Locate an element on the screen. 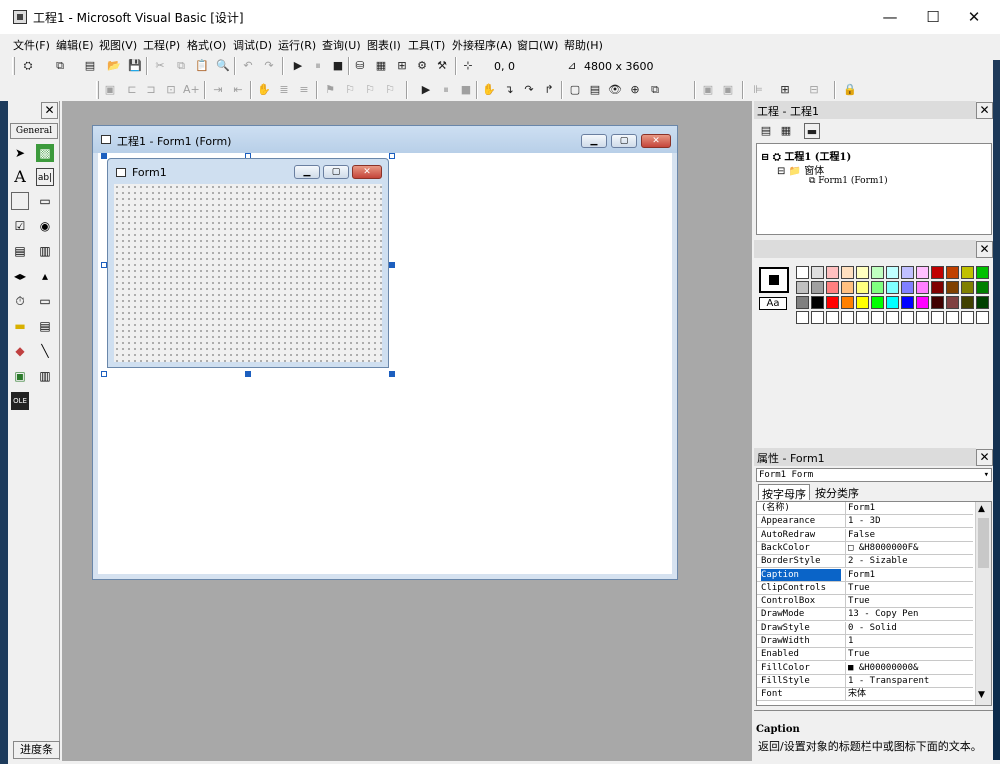  property-row: FillStyle 1 - Transparent is located at coordinates (865, 681).